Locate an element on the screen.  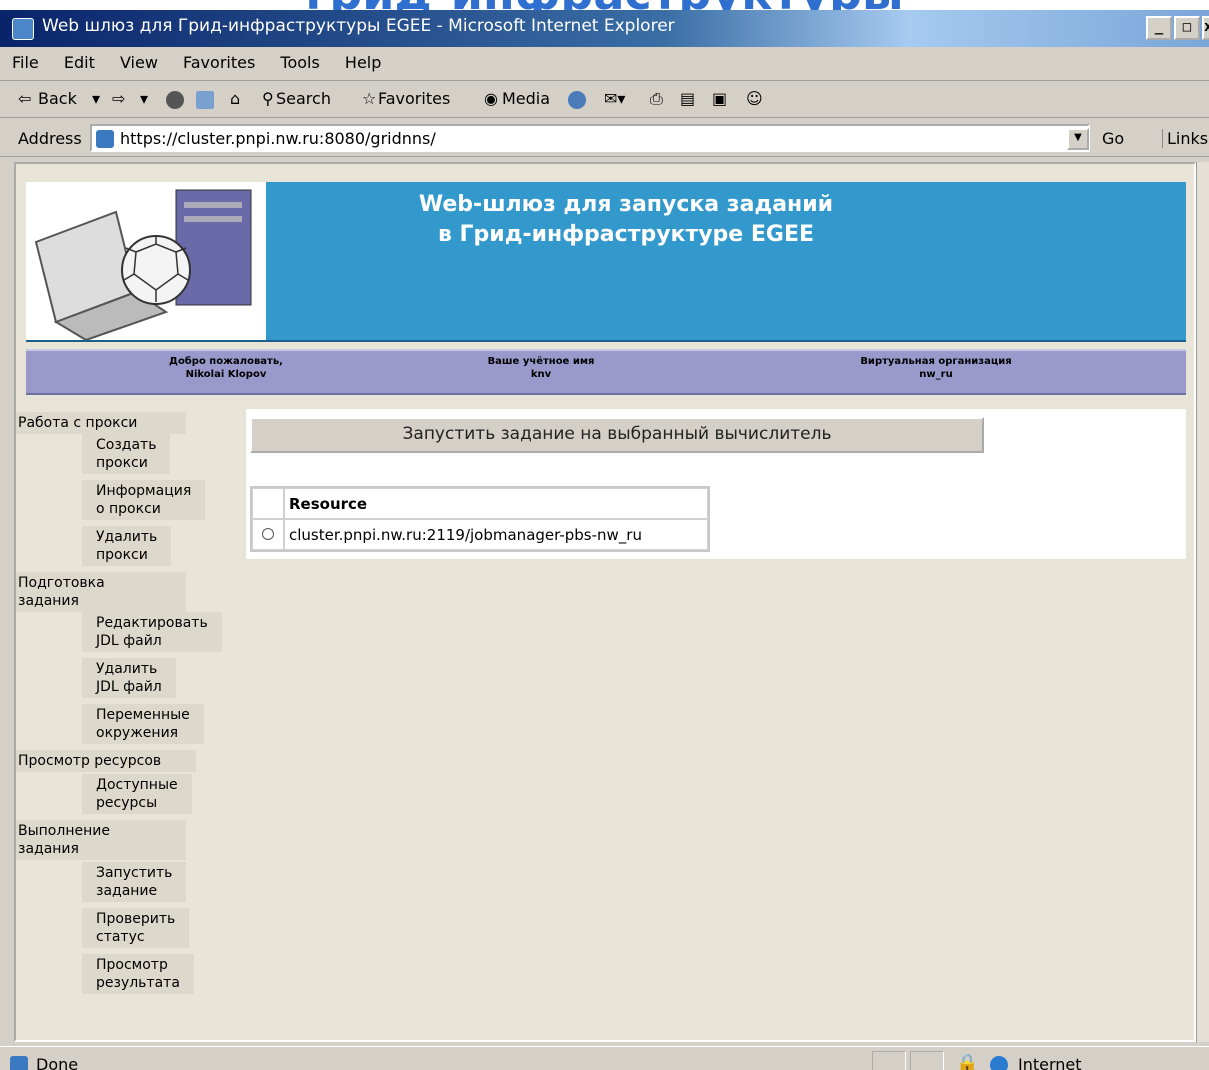
edit-icon: ▤ is located at coordinates (687, 98).